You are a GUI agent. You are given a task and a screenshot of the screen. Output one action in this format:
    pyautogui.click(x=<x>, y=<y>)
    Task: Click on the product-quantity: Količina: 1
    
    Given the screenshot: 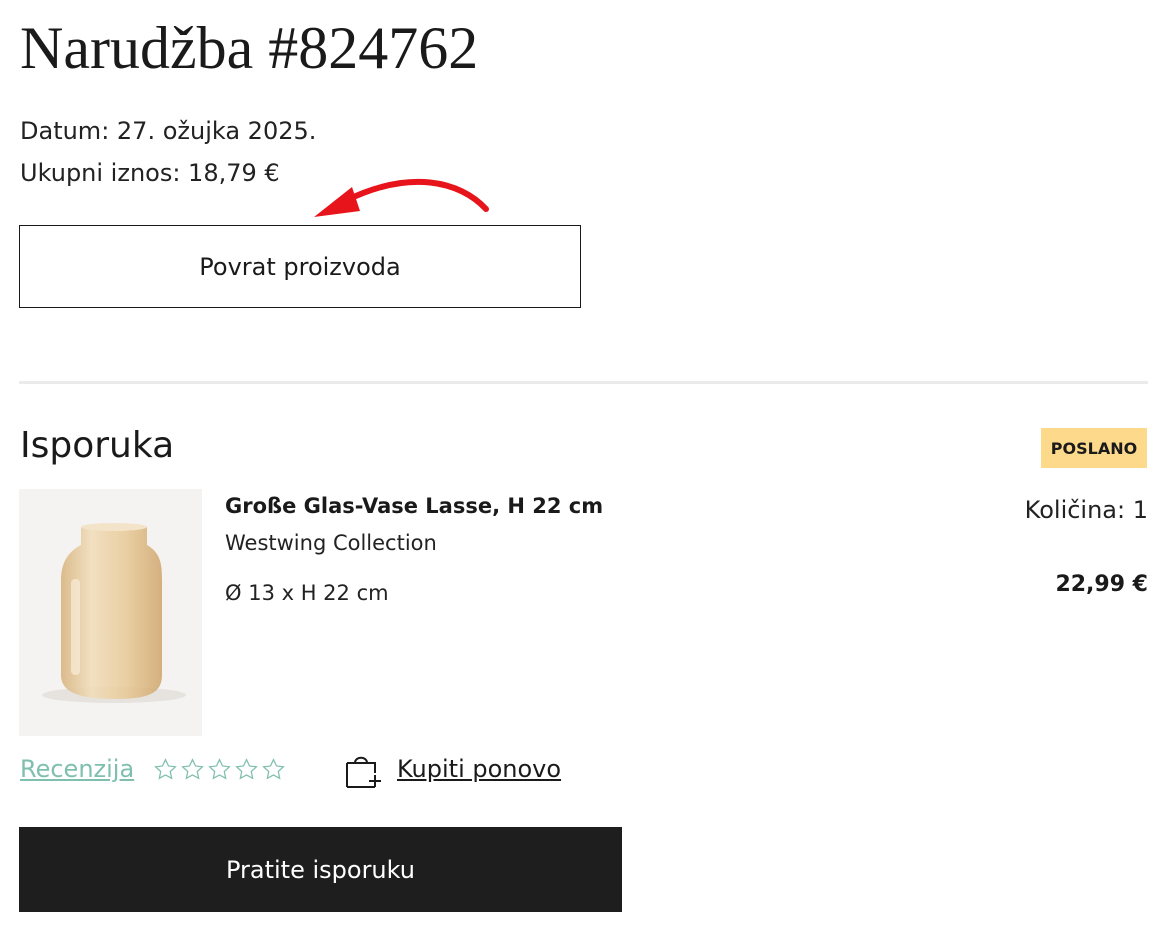 What is the action you would take?
    pyautogui.click(x=1086, y=510)
    